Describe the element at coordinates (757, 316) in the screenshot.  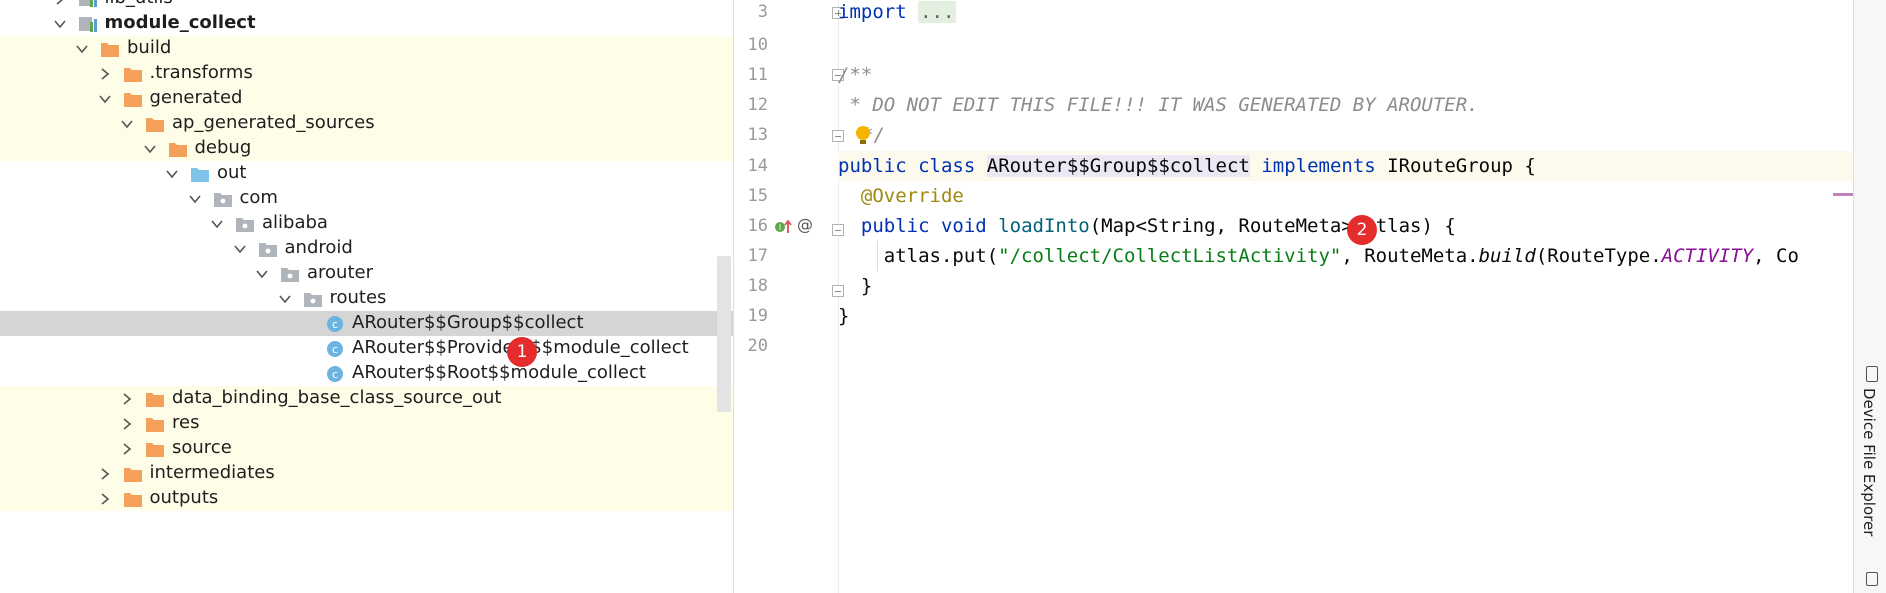
I see `line-number: 19` at that location.